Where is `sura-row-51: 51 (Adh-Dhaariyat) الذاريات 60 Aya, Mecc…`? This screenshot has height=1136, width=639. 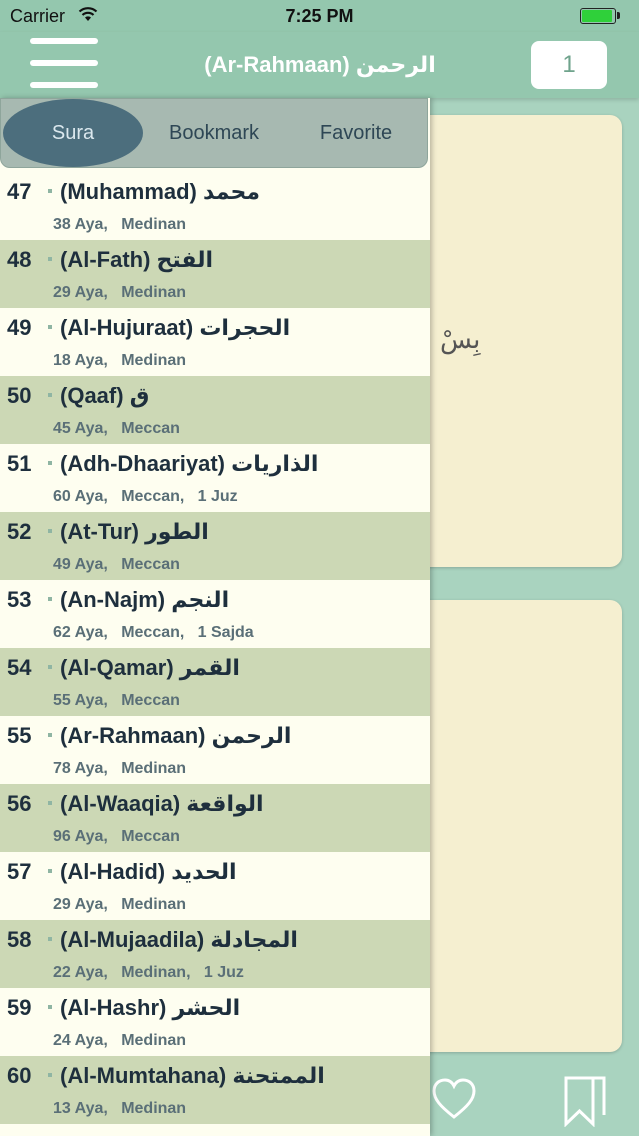 sura-row-51: 51 (Adh-Dhaariyat) الذاريات 60 Aya, Mecc… is located at coordinates (215, 478).